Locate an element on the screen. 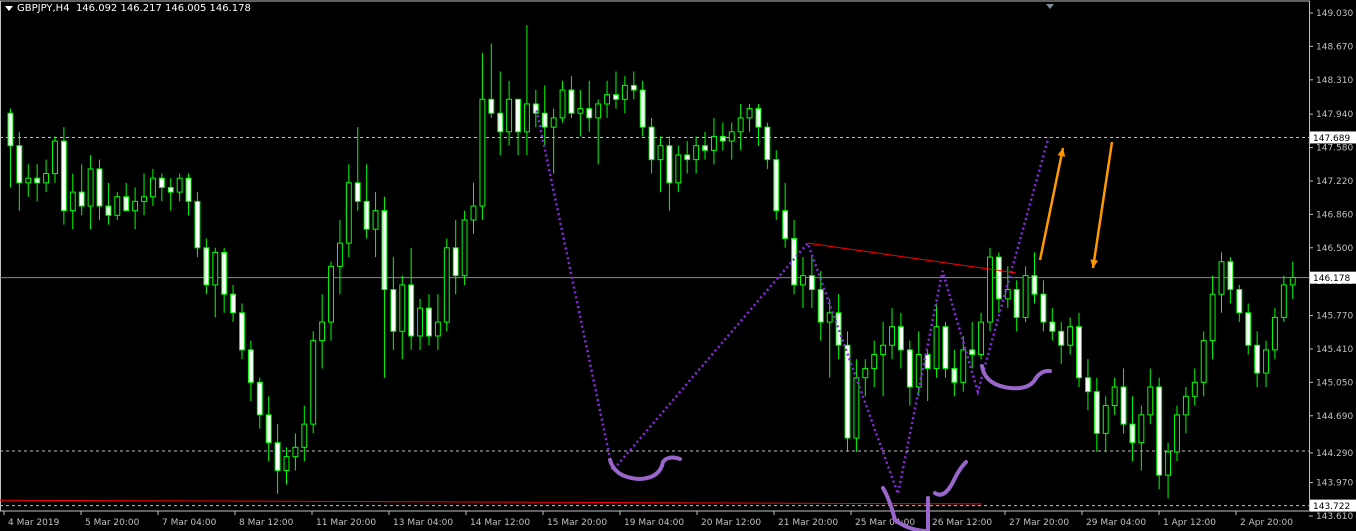 The width and height of the screenshot is (1356, 531). ohlc-values: 146.092 146.217 146.005 146.178 is located at coordinates (163, 8).